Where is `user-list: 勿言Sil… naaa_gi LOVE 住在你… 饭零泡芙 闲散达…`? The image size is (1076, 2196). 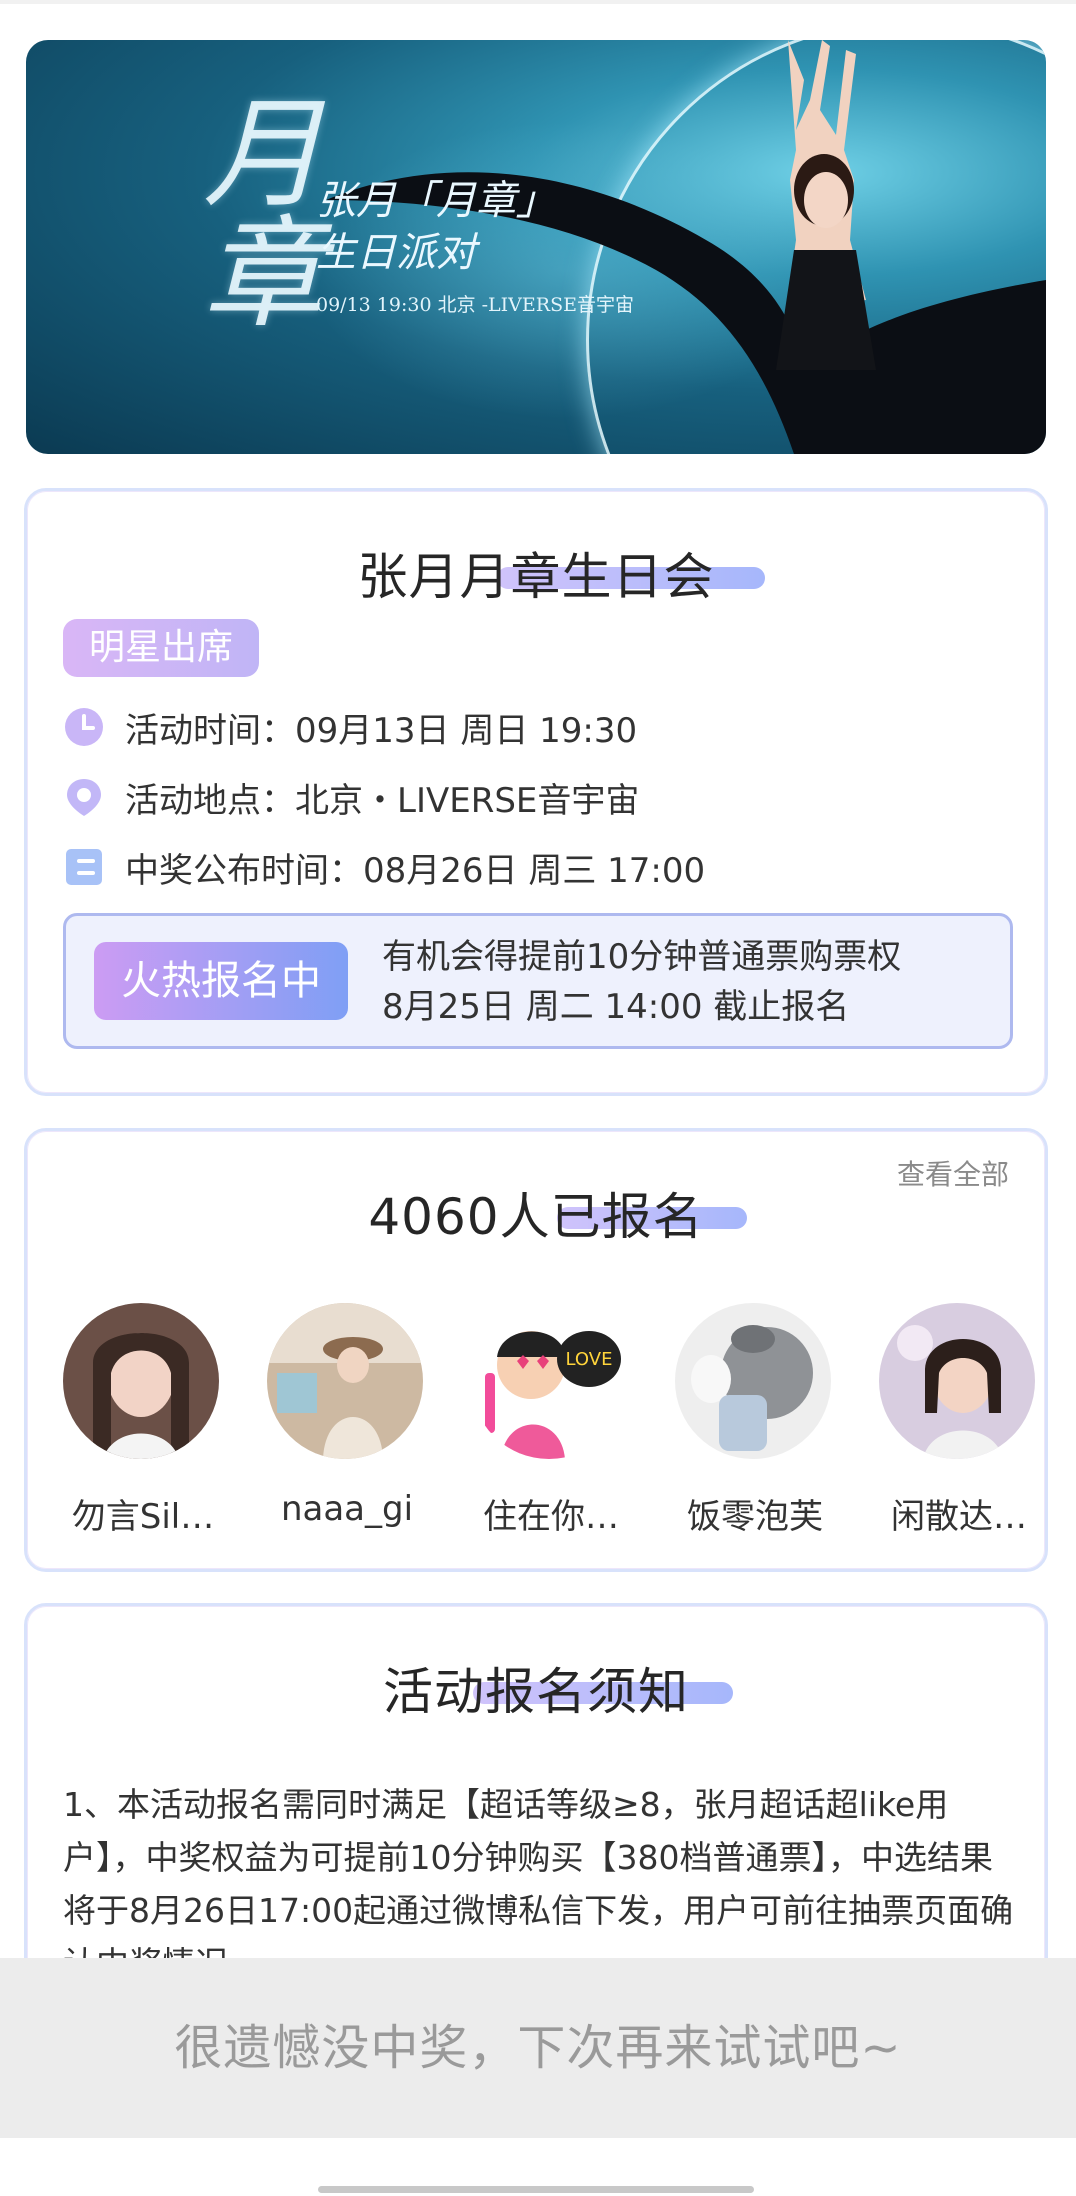 user-list: 勿言Sil… naaa_gi LOVE 住在你… 饭零泡芙 闲散达… is located at coordinates (563, 1420).